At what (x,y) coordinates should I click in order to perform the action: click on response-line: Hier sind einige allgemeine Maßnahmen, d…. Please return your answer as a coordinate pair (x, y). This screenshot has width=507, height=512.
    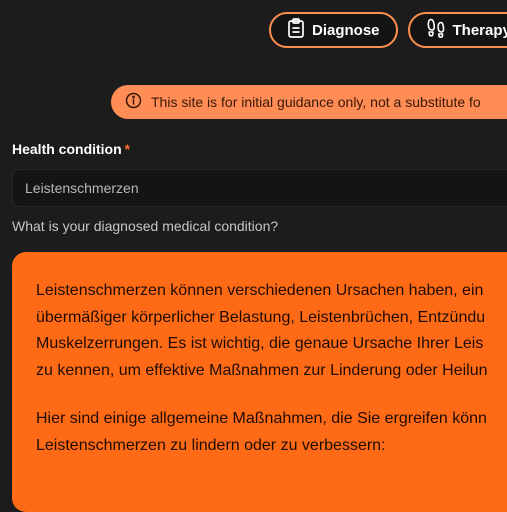
    Looking at the image, I should click on (261, 418).